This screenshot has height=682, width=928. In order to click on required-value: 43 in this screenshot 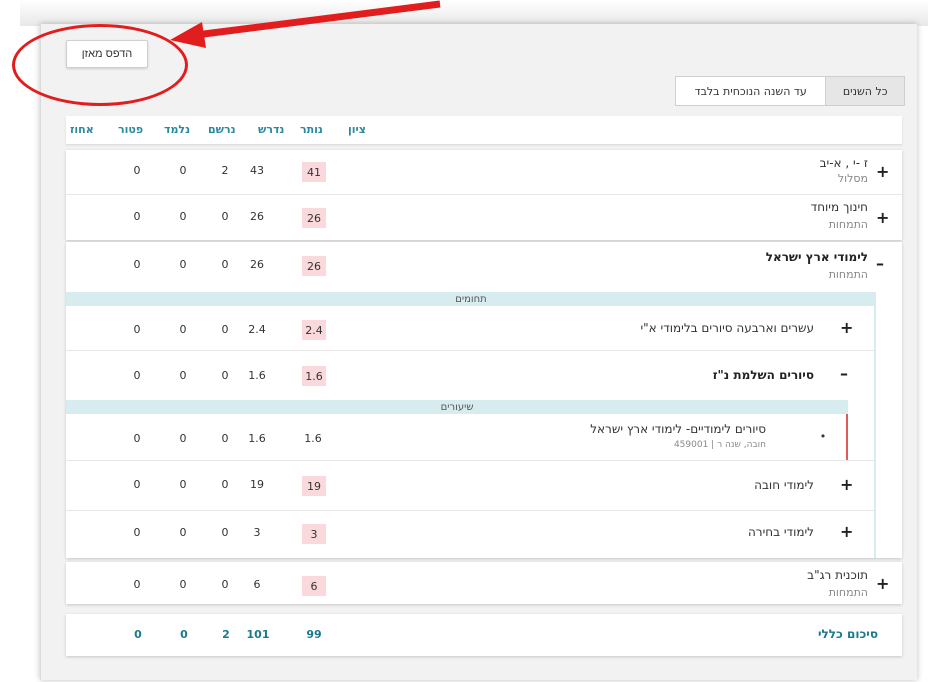, I will do `click(257, 170)`.